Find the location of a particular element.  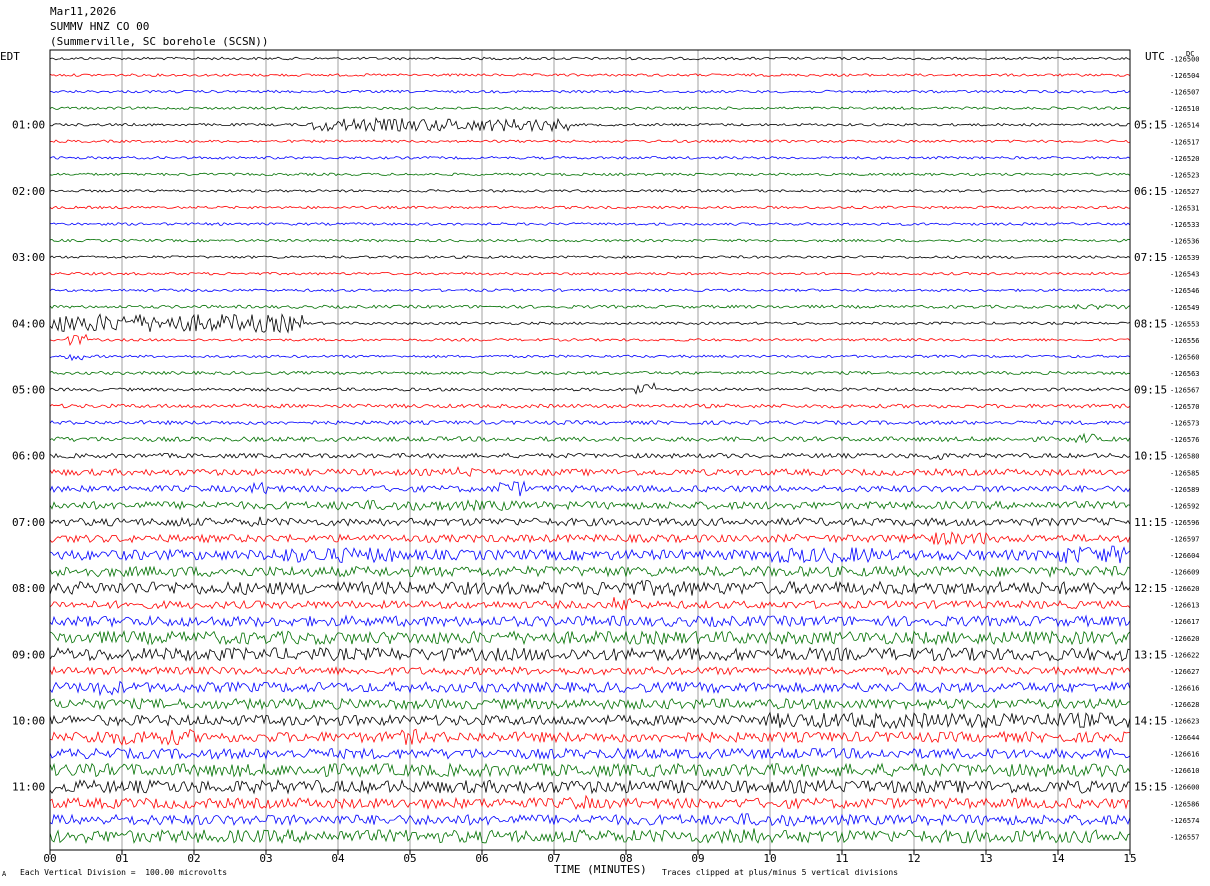

left-hour-label: 06:00 is located at coordinates (28, 456).